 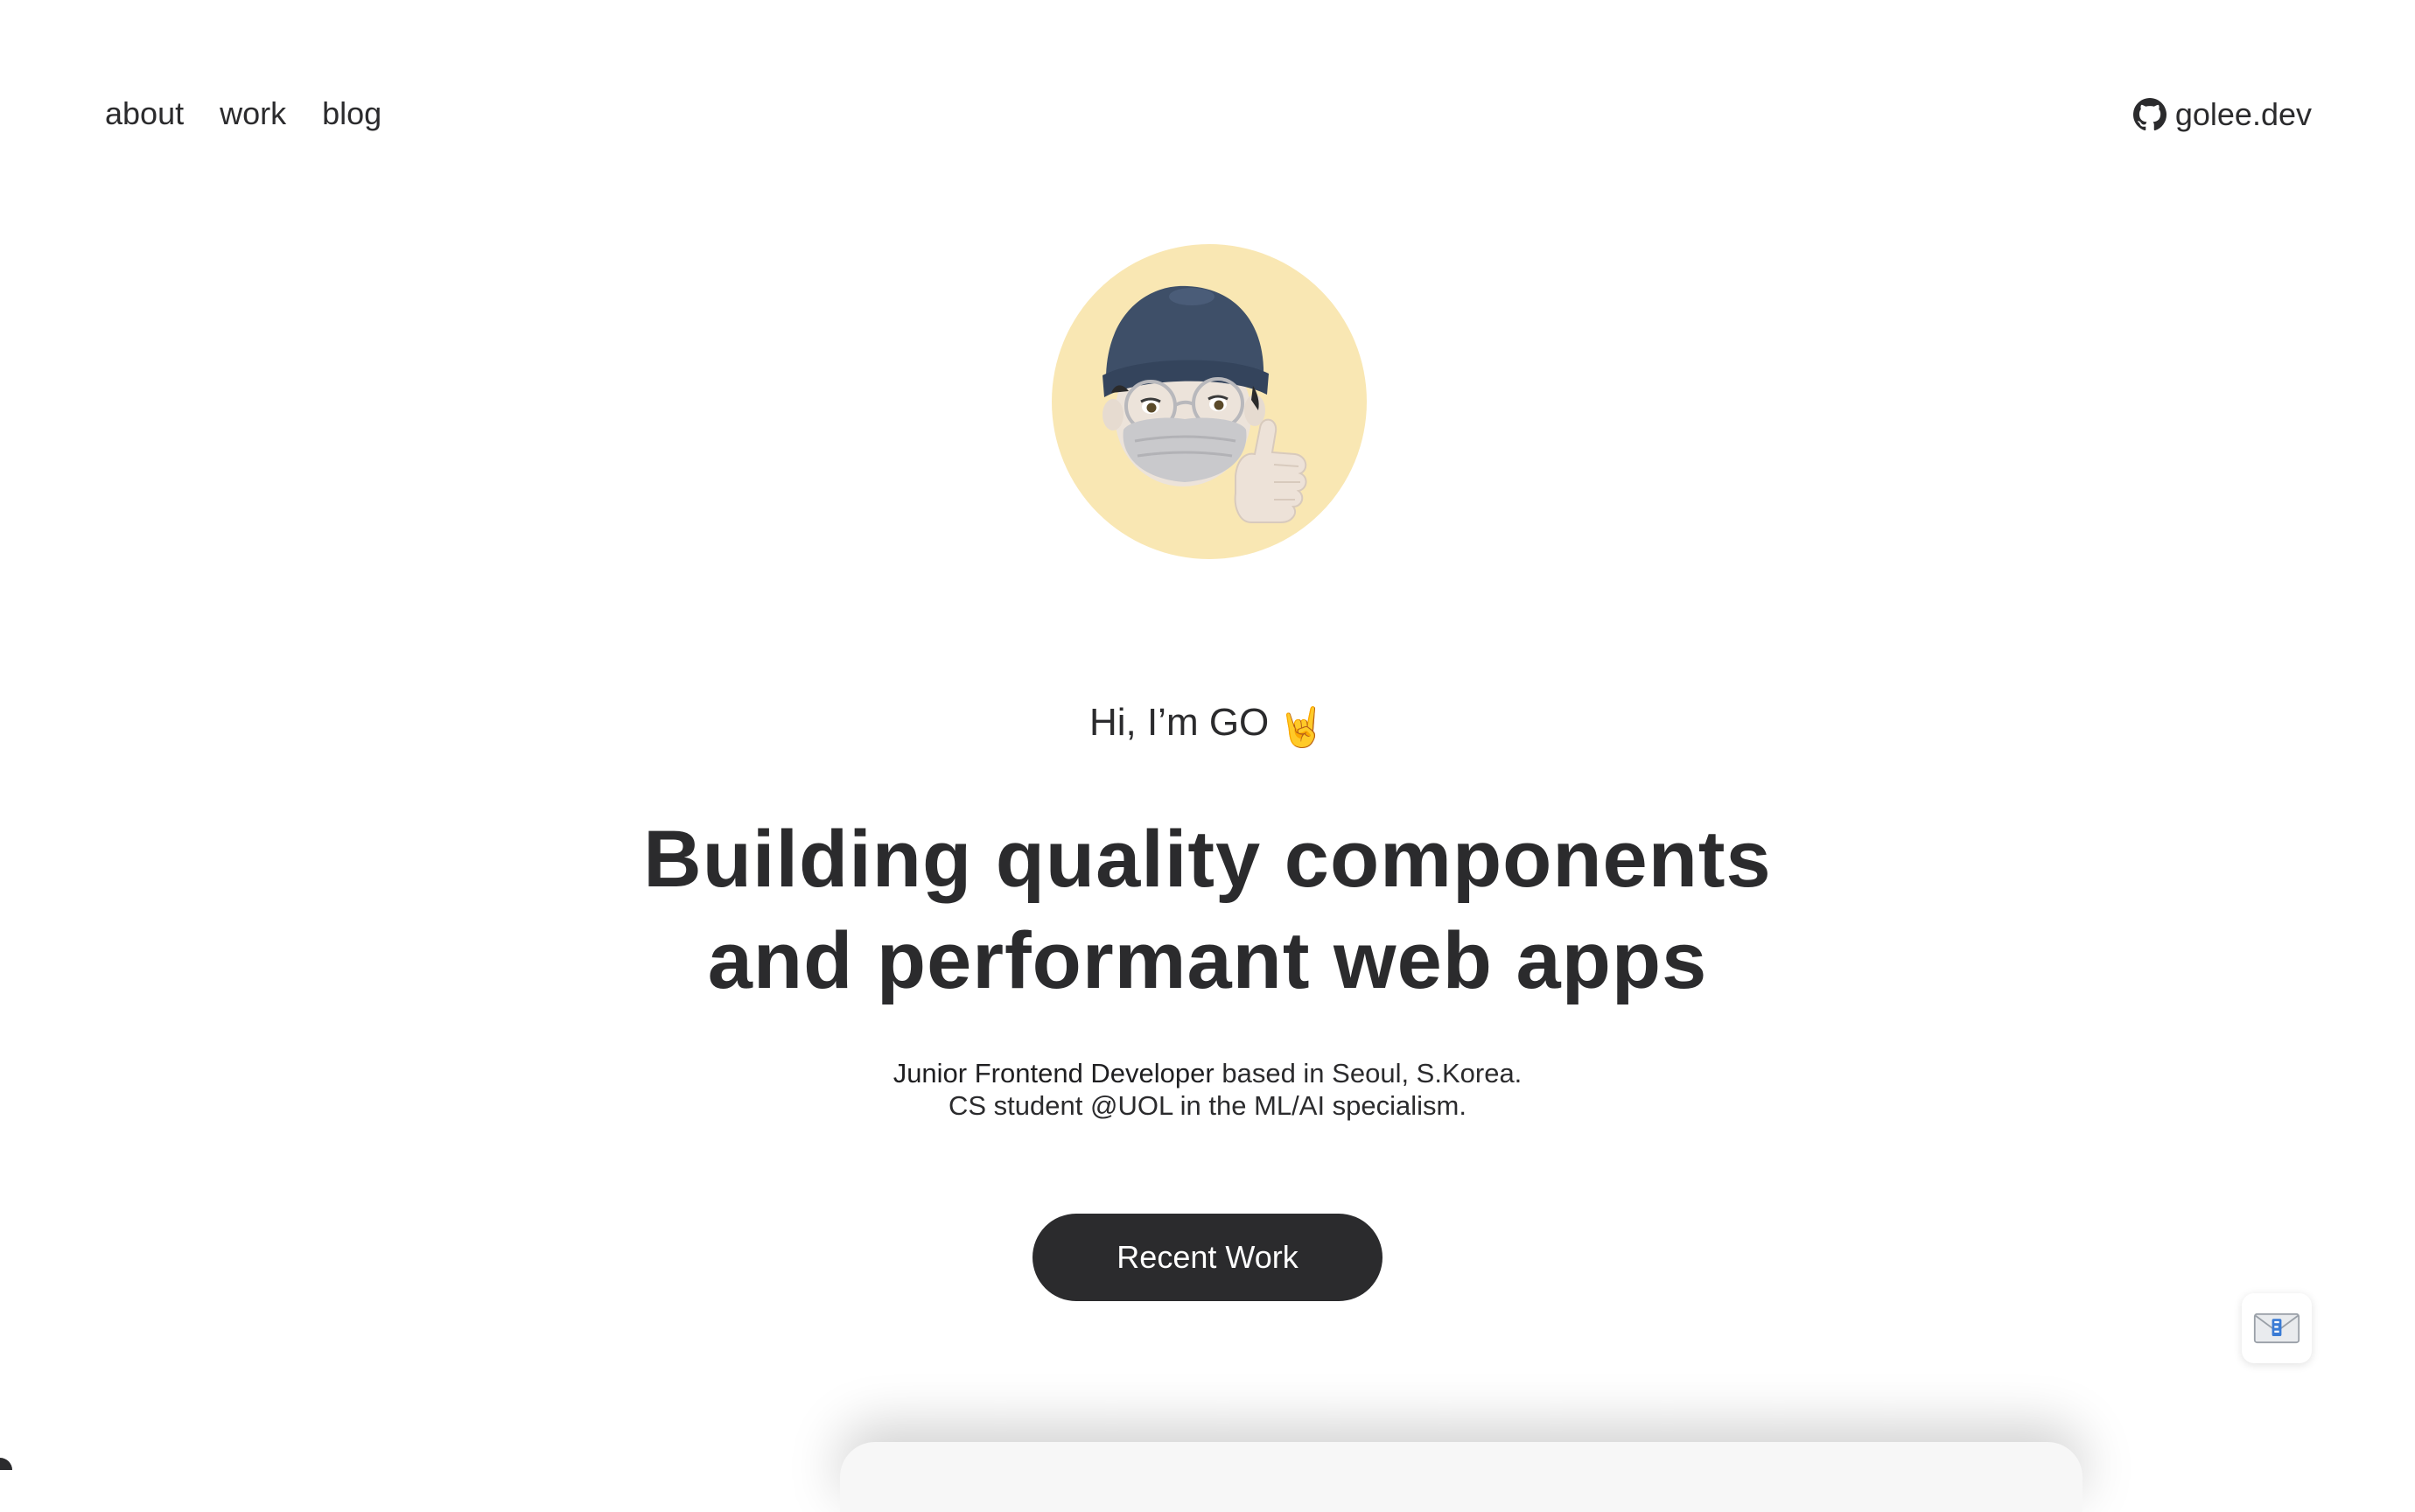 What do you see at coordinates (352, 114) in the screenshot?
I see `nav-link-blog: blog` at bounding box center [352, 114].